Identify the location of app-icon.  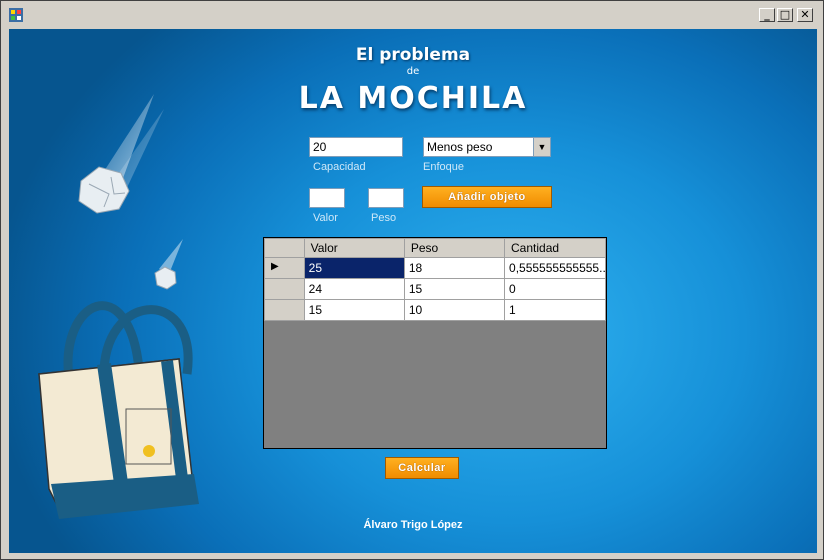
(16, 15).